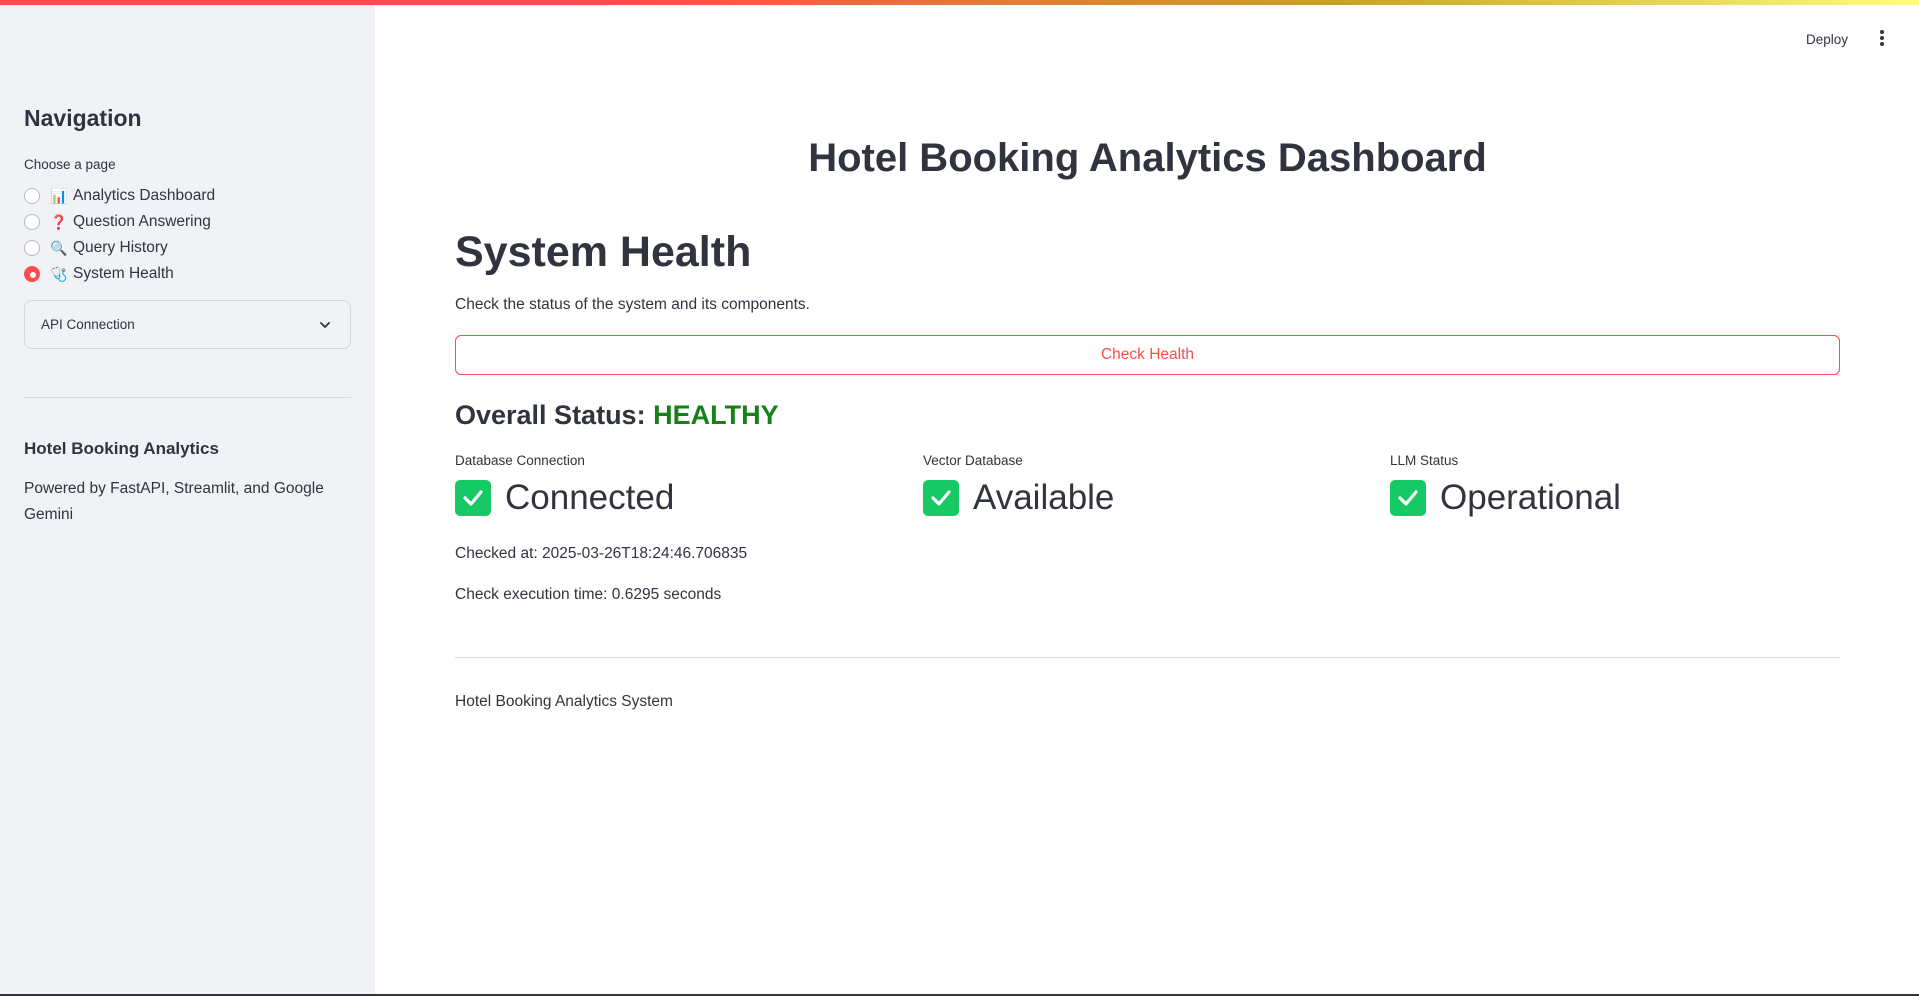 Image resolution: width=1919 pixels, height=996 pixels. I want to click on deploy-button: Deploy, so click(1827, 39).